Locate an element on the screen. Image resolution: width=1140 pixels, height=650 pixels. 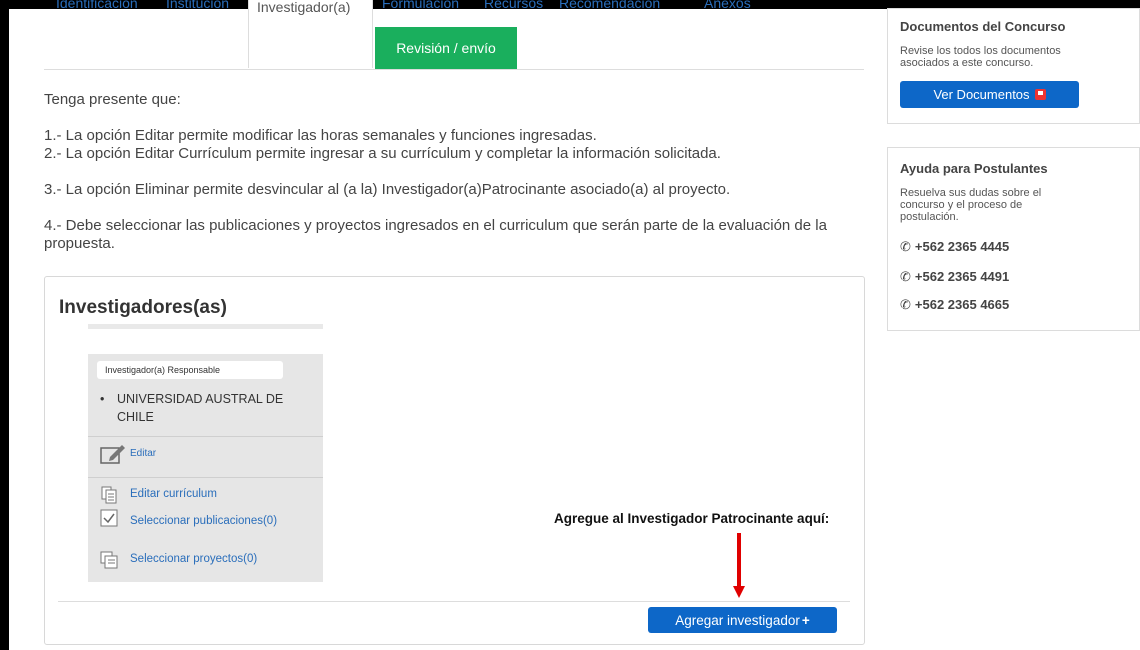
docs-title: Documentos del Concurso is located at coordinates (983, 26).